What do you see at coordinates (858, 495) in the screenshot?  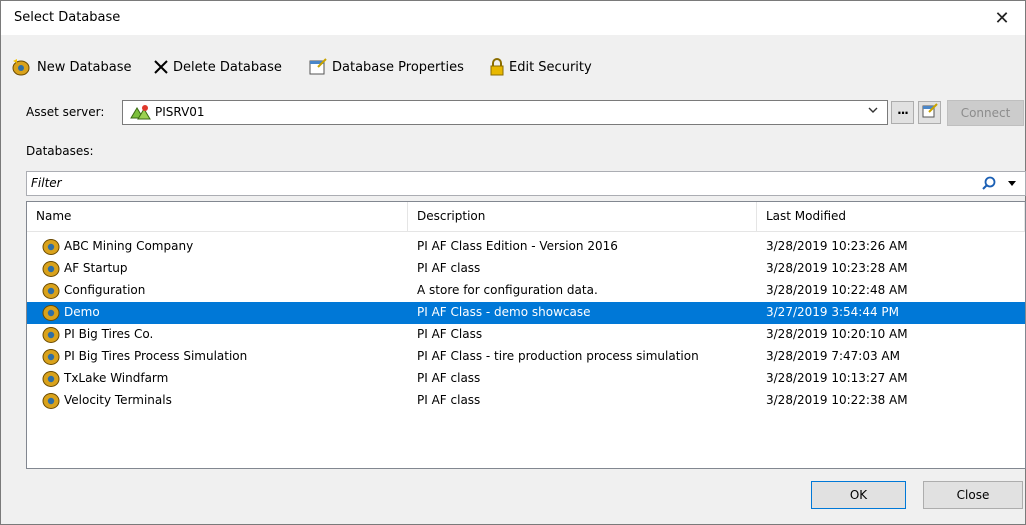 I see `ok-button: OK` at bounding box center [858, 495].